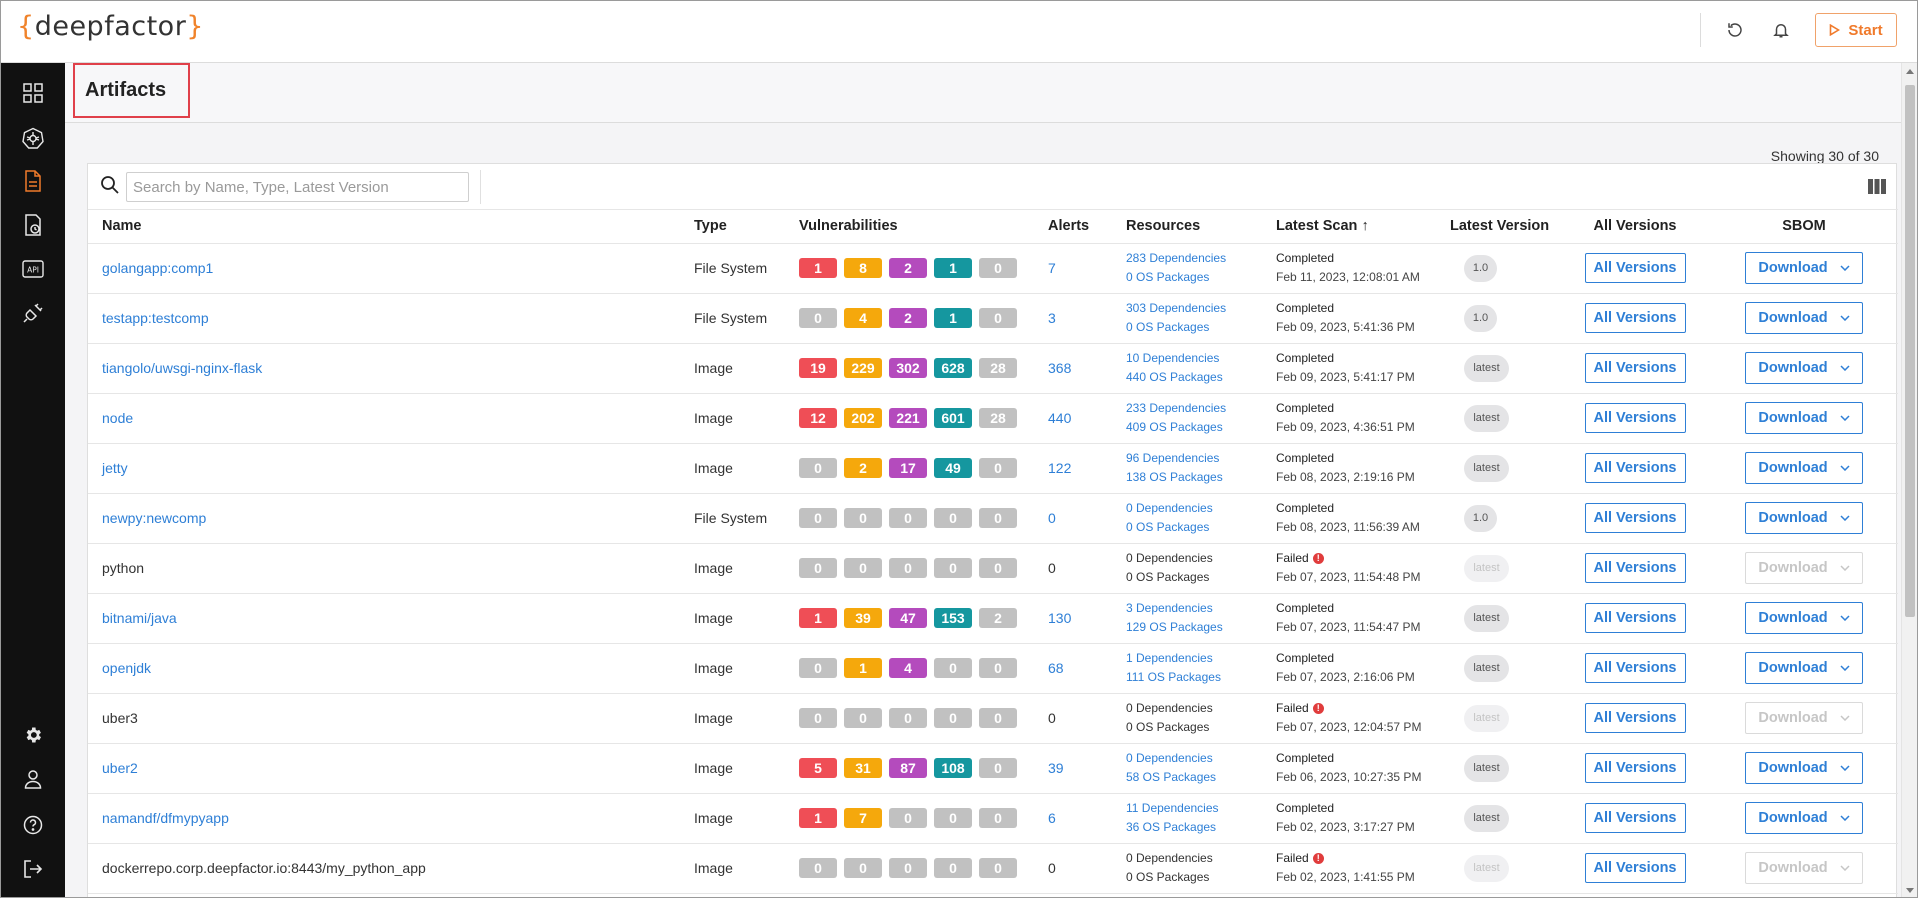  Describe the element at coordinates (1201, 377) in the screenshot. I see `os-packages-link: 440 OS Packages` at that location.